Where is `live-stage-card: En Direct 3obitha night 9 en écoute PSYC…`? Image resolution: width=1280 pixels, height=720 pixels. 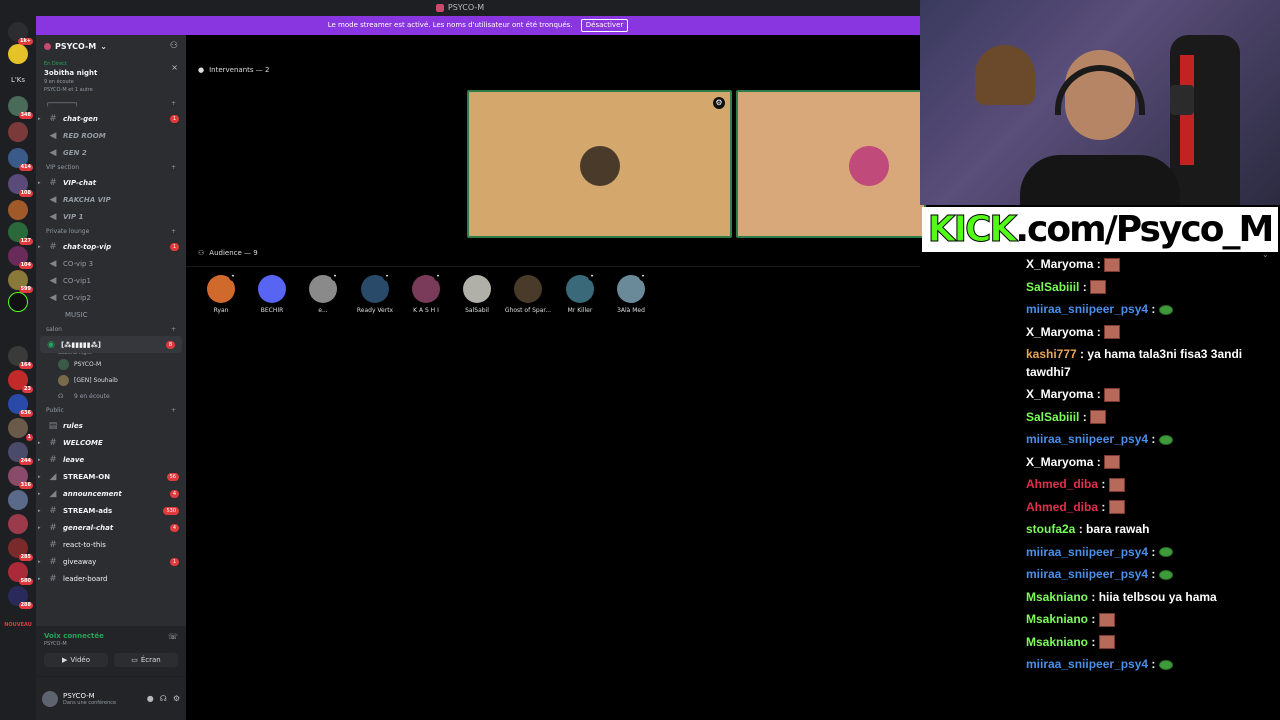 live-stage-card: En Direct 3obitha night 9 en écoute PSYC… is located at coordinates (111, 77).